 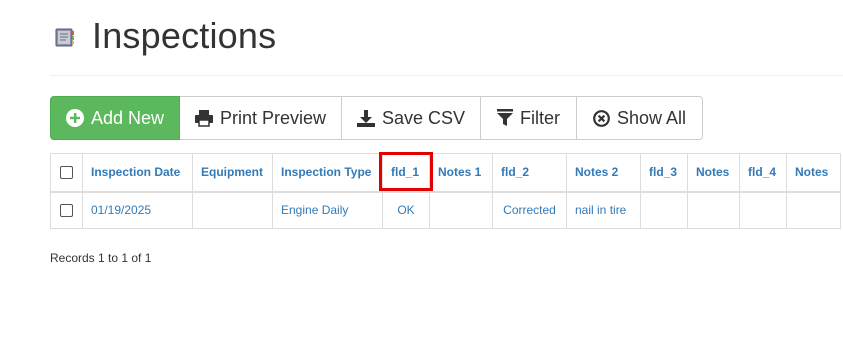 What do you see at coordinates (601, 118) in the screenshot?
I see `close-circle-icon` at bounding box center [601, 118].